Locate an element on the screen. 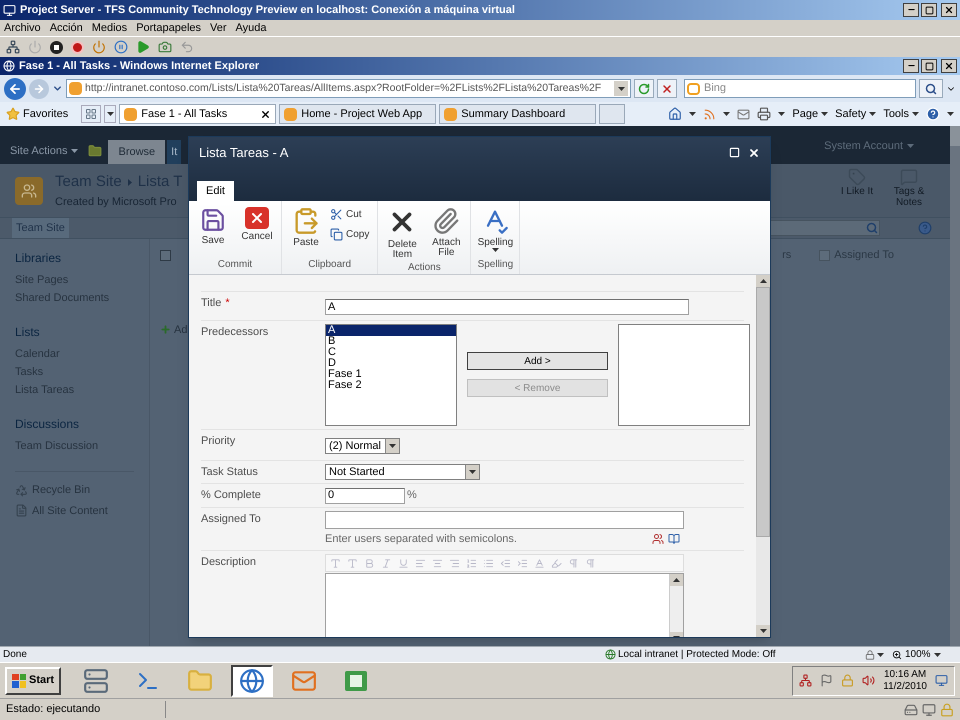  search-box: Bing is located at coordinates (800, 88).